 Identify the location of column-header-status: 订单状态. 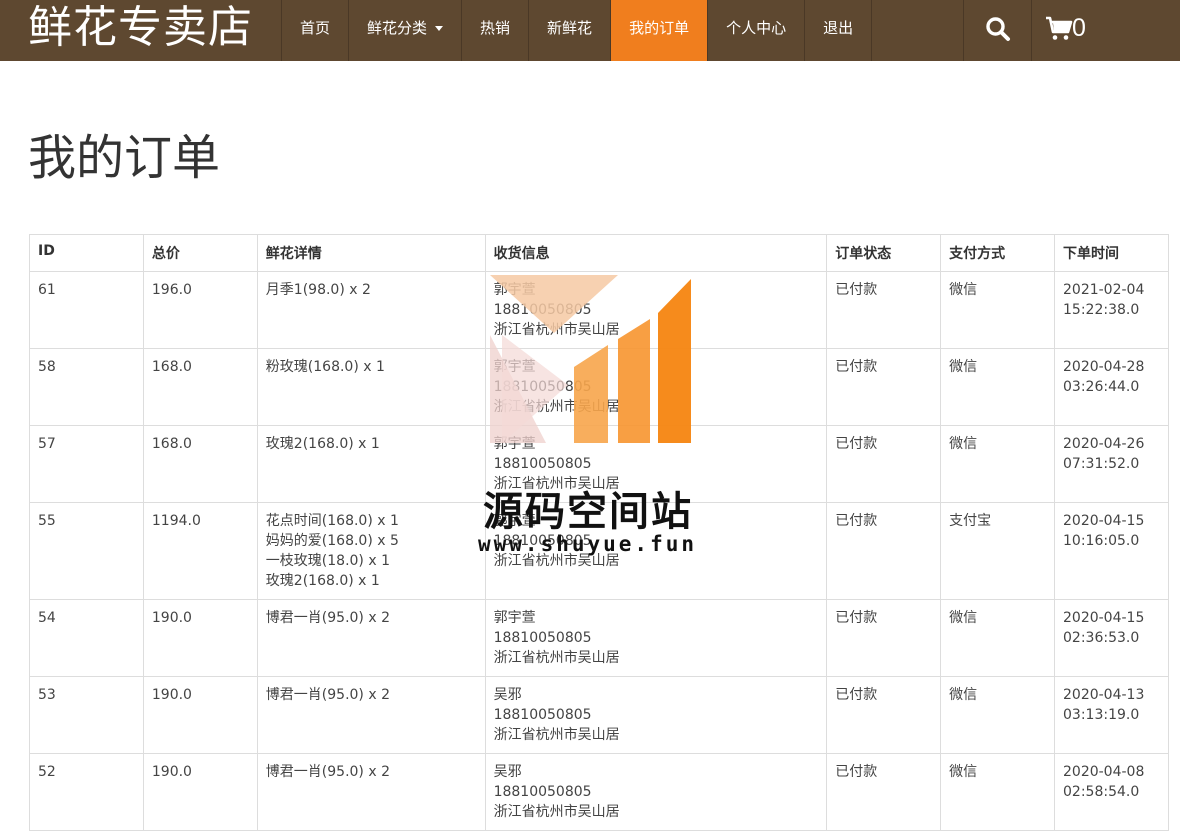
(884, 253).